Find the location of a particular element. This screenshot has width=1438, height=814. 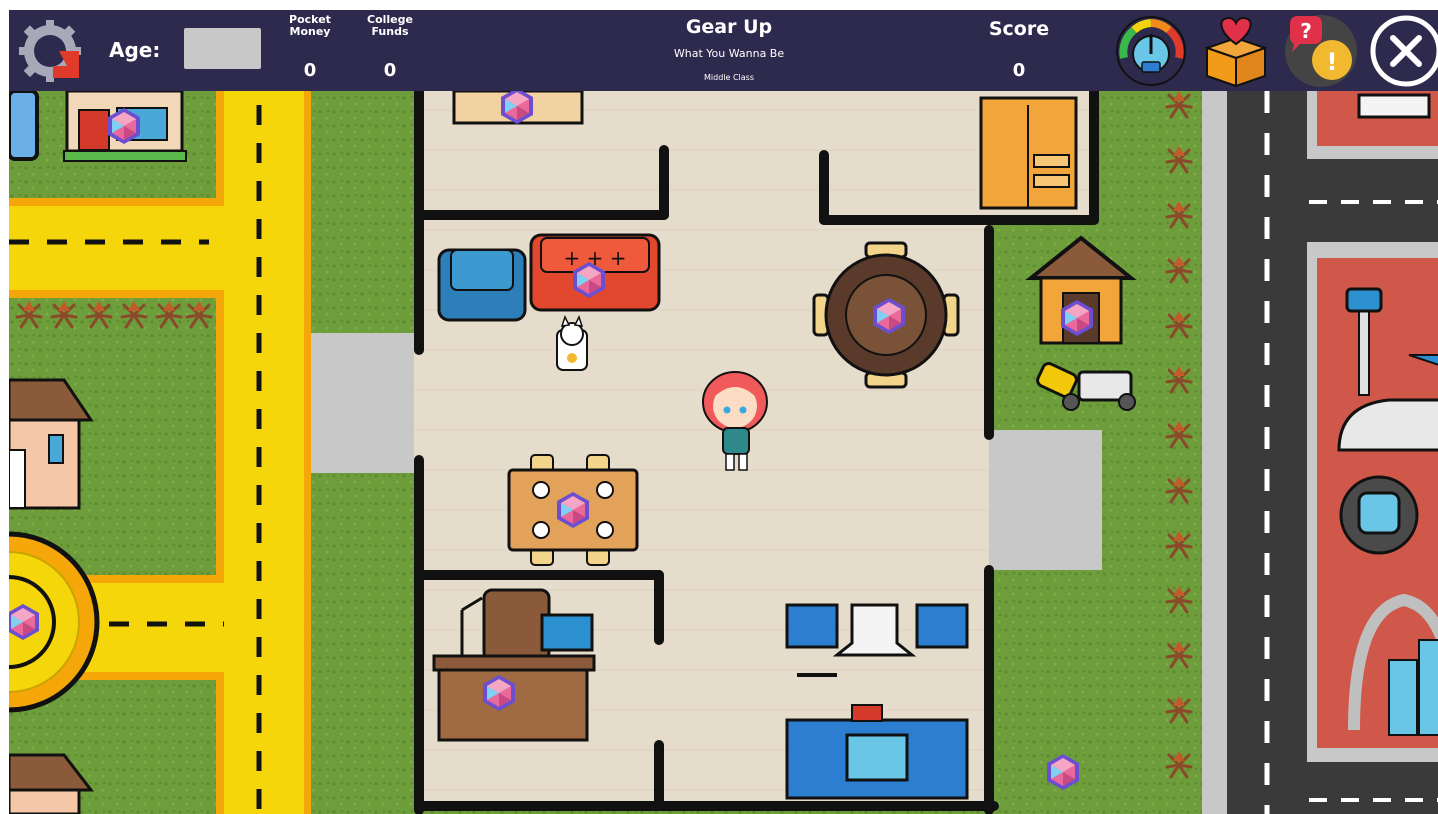

pocket-money-value: 0 is located at coordinates (310, 70).